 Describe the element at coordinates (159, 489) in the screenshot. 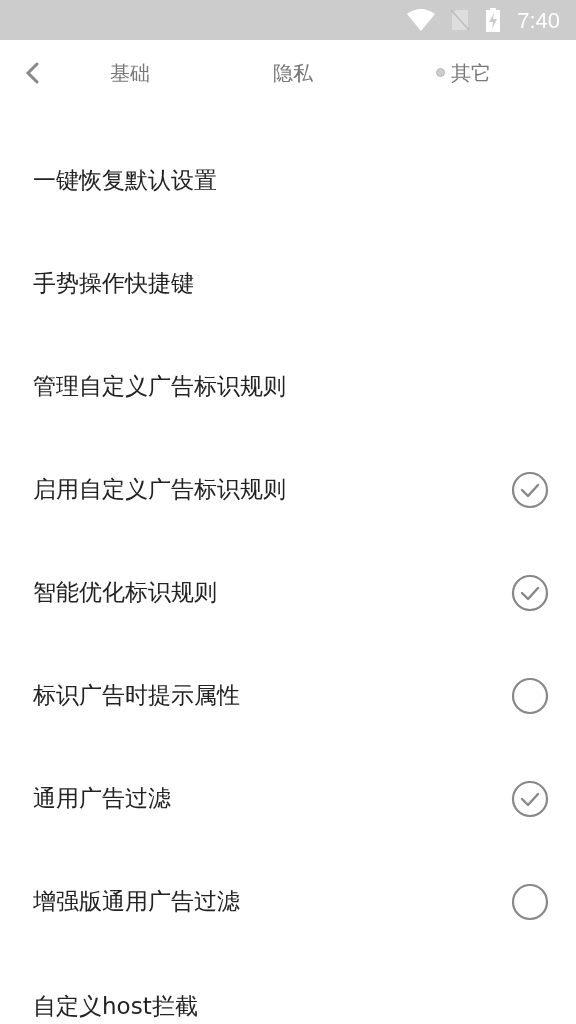

I see `setting-label: 启用自定义广告标识规则` at that location.